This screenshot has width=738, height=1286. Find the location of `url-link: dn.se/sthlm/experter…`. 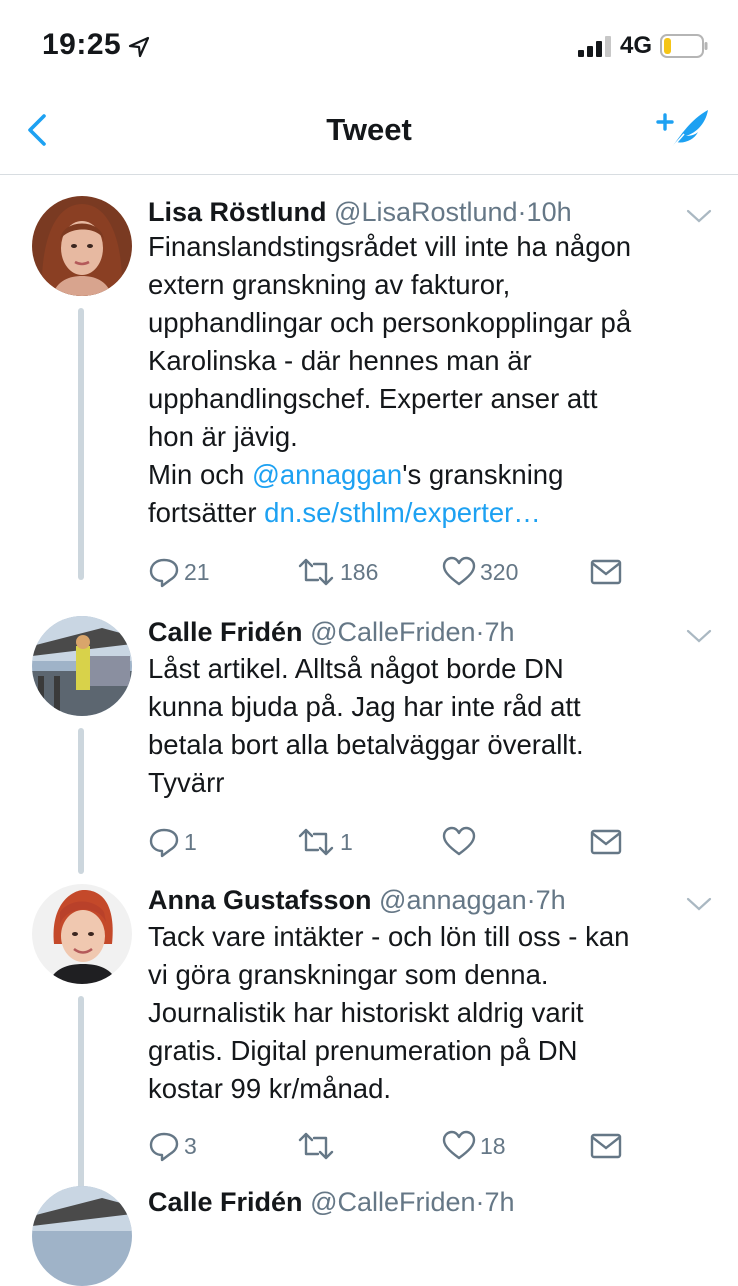

url-link: dn.se/sthlm/experter… is located at coordinates (402, 512).